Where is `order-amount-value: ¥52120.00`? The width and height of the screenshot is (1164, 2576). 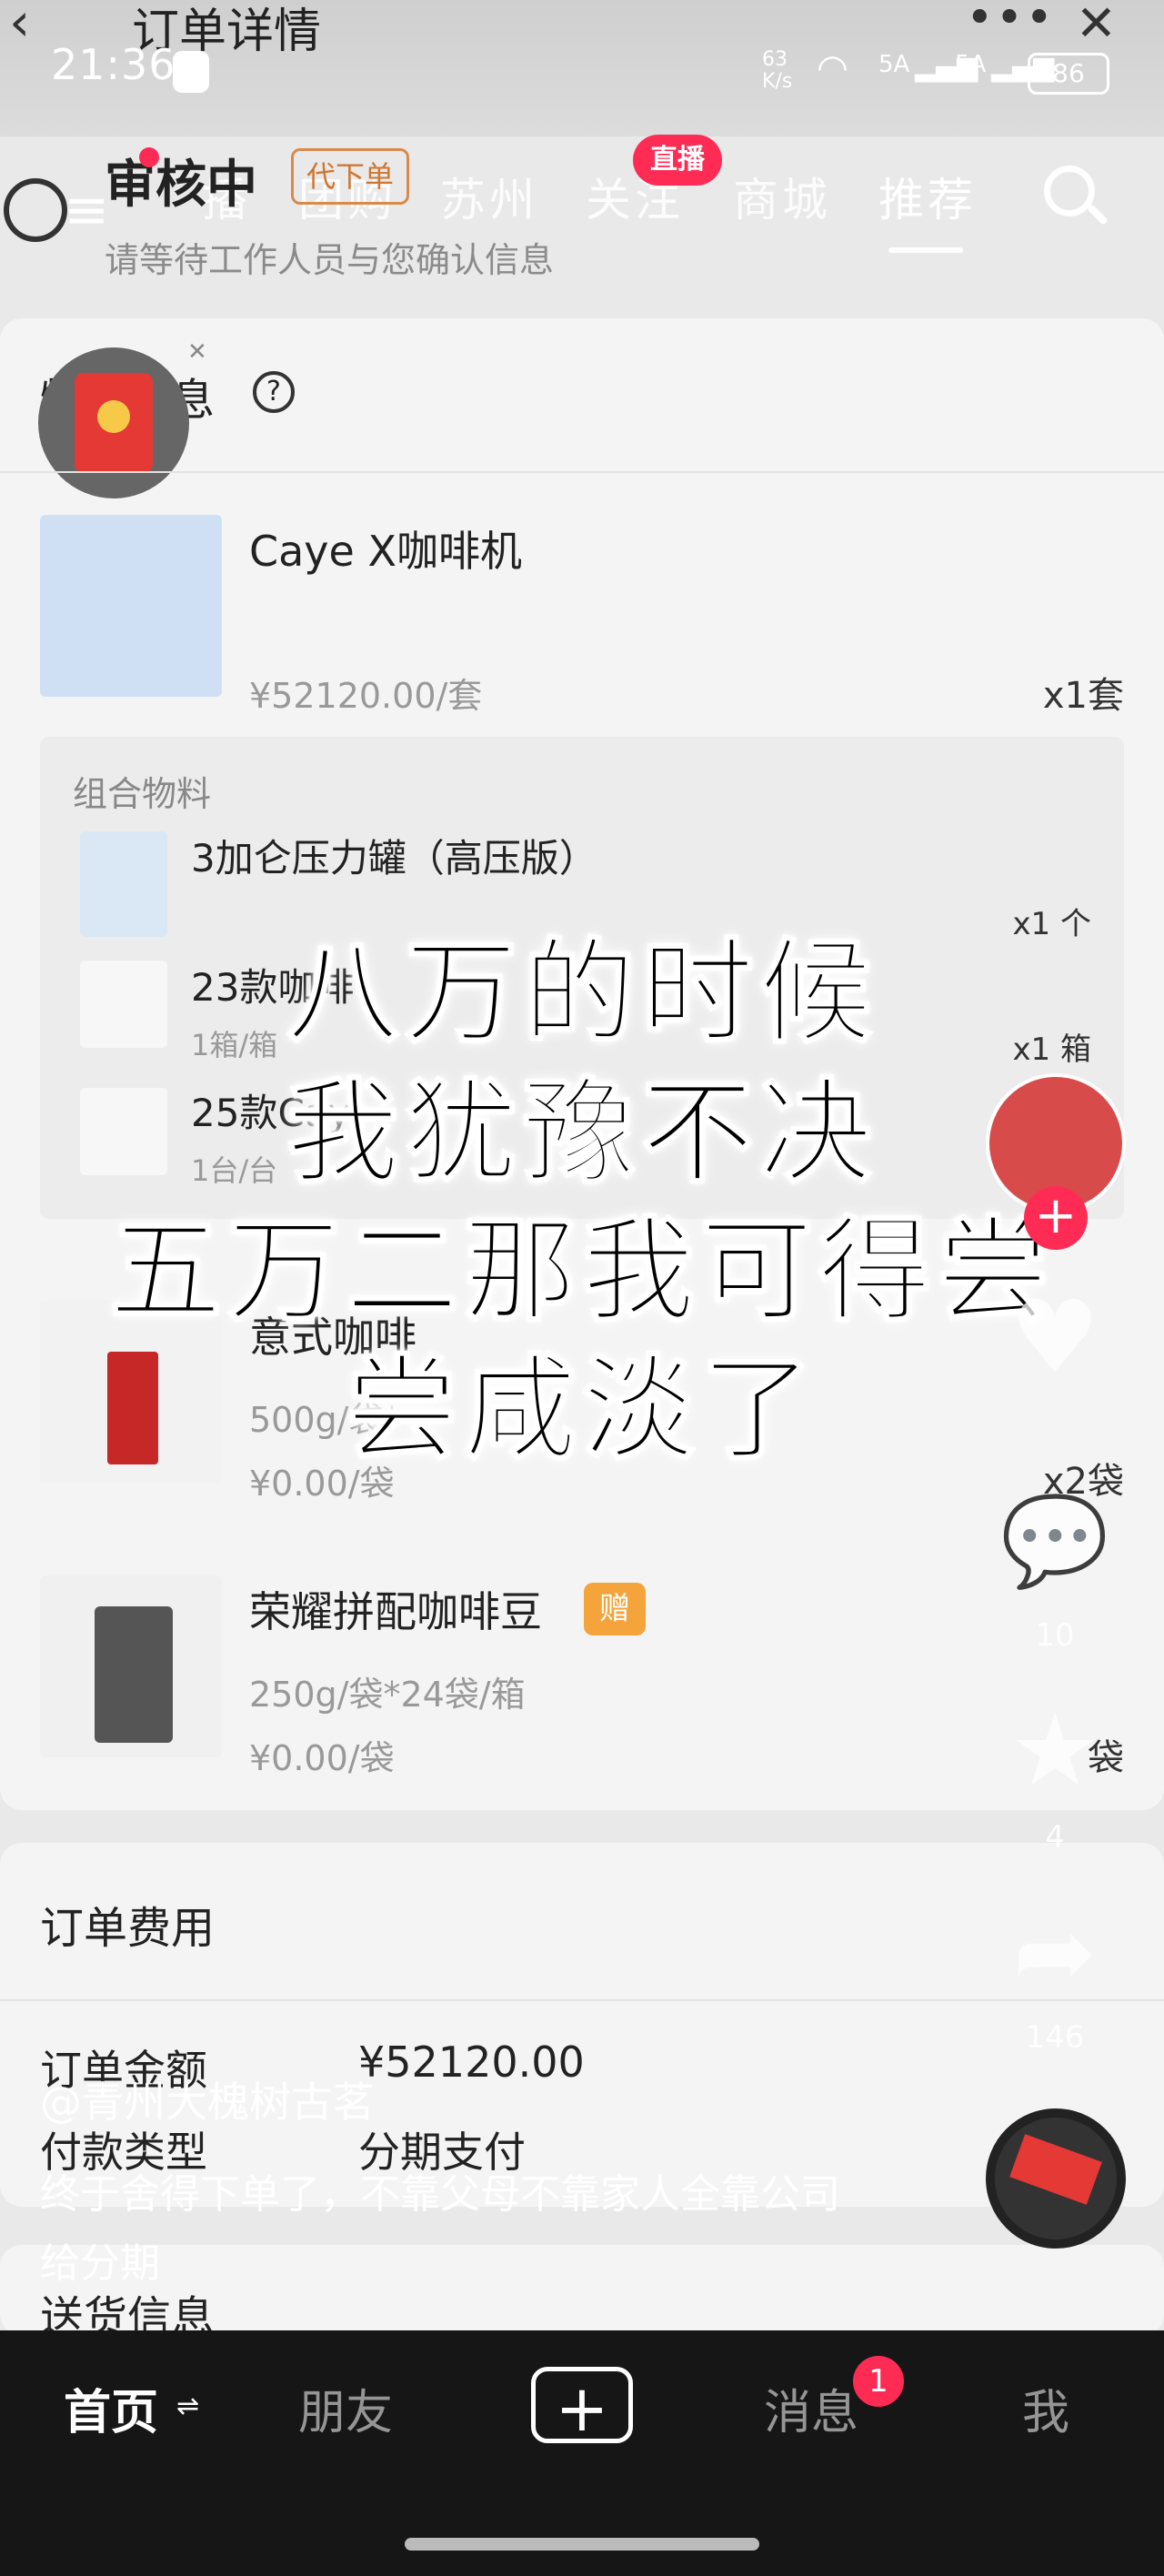
order-amount-value: ¥52120.00 is located at coordinates (472, 2062).